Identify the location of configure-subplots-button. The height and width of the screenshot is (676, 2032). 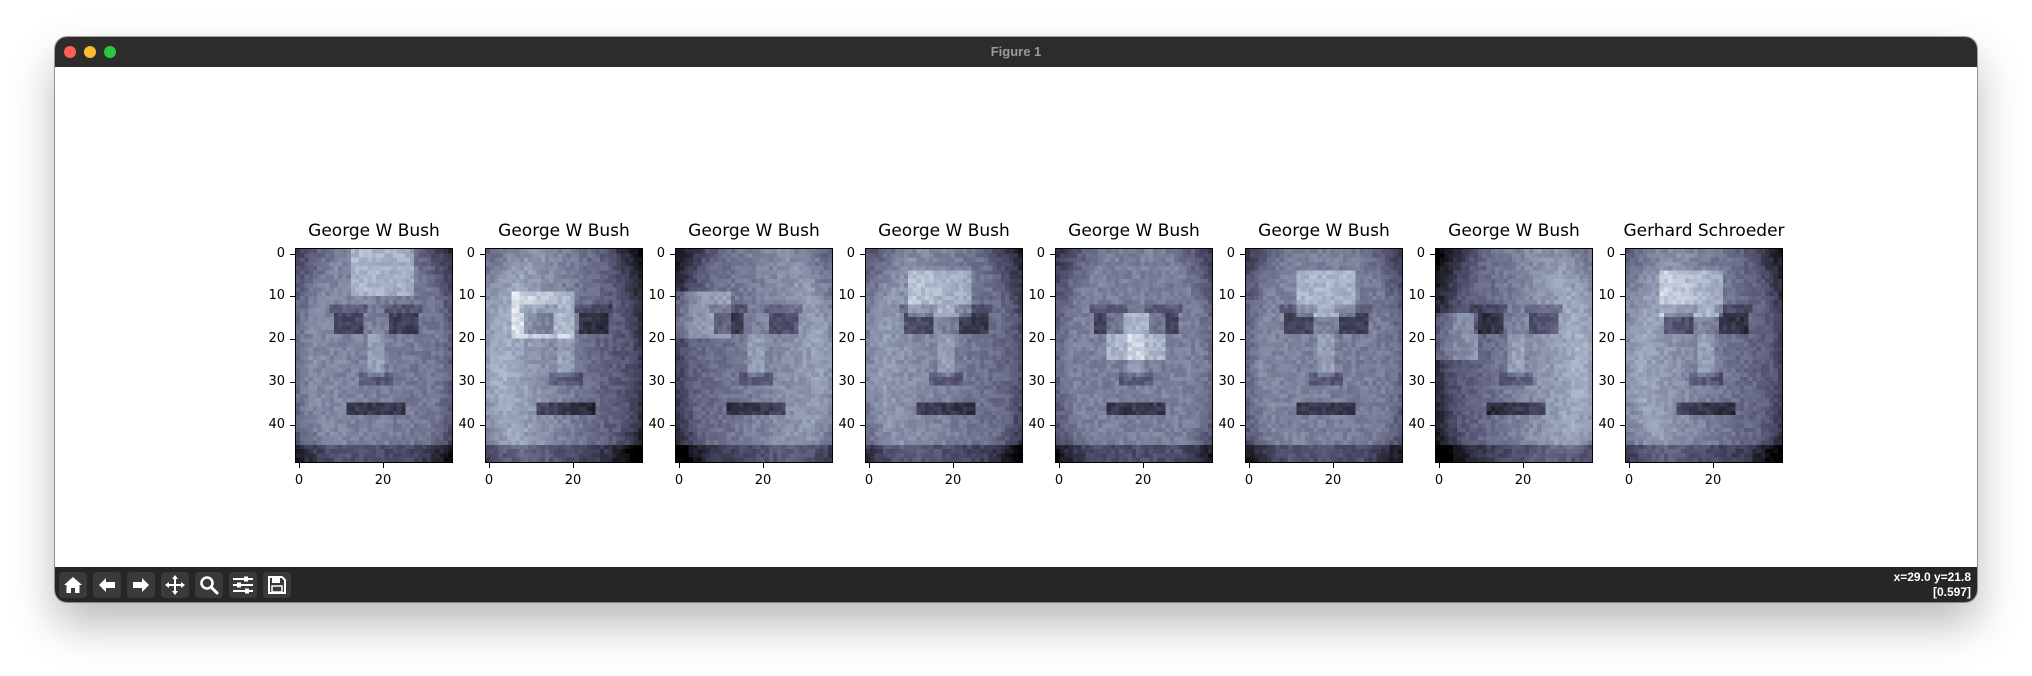
(243, 585).